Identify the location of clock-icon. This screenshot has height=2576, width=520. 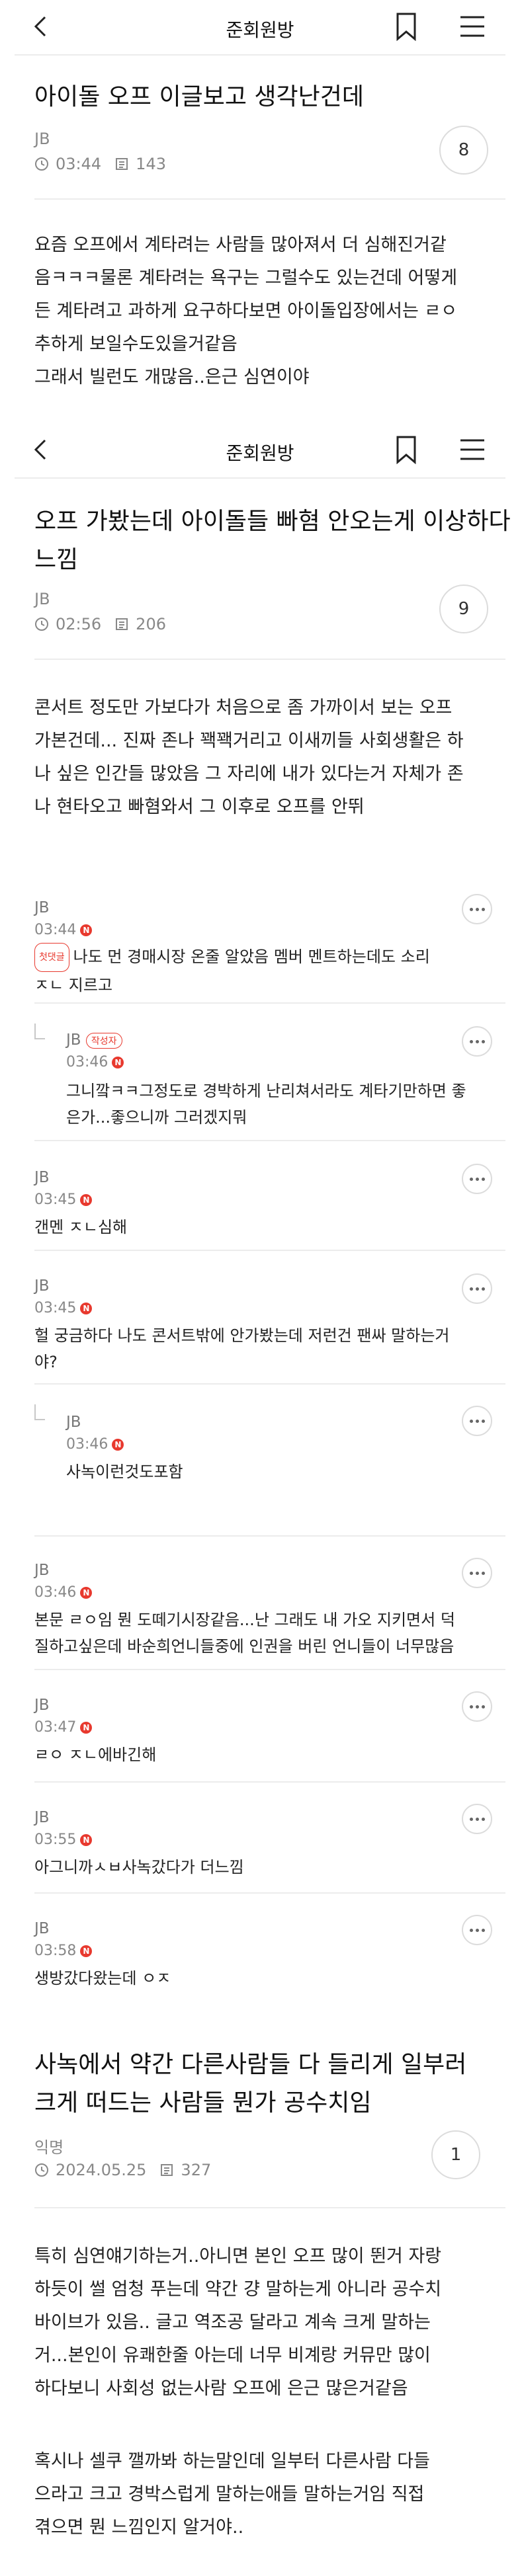
(41, 164).